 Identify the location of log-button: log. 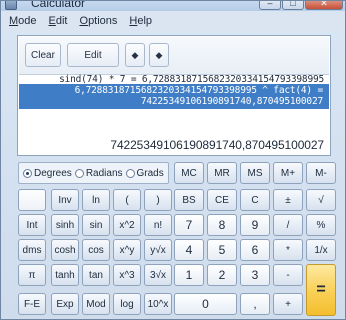
(127, 304).